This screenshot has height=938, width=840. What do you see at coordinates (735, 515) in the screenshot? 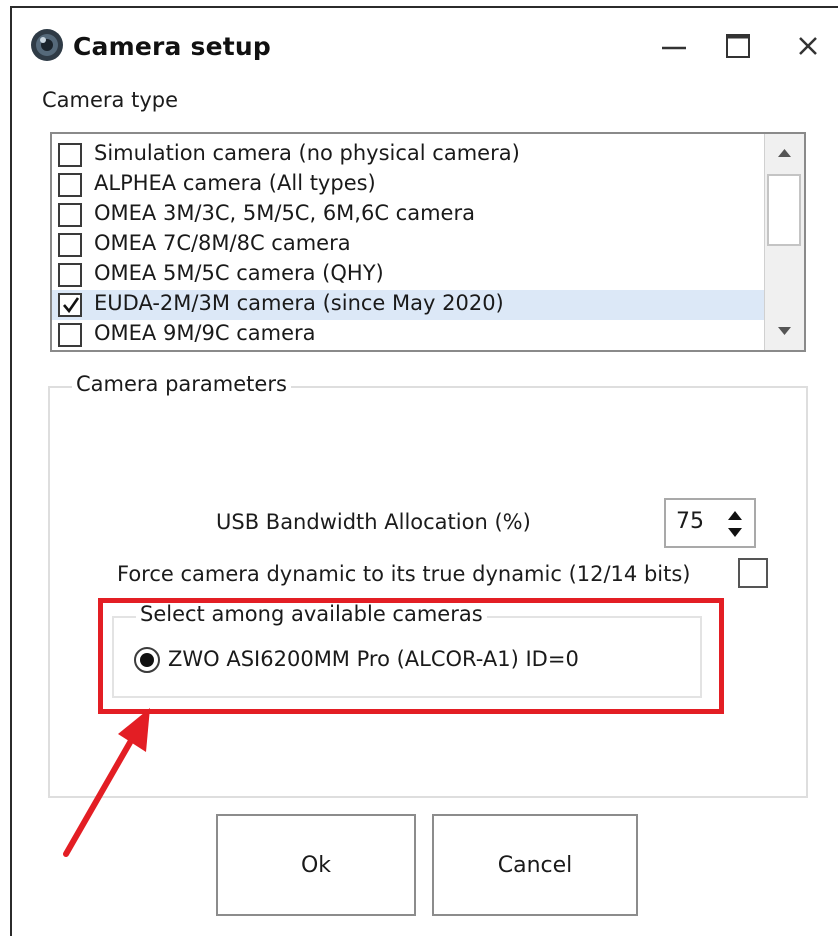
I see `stepper-up-icon` at bounding box center [735, 515].